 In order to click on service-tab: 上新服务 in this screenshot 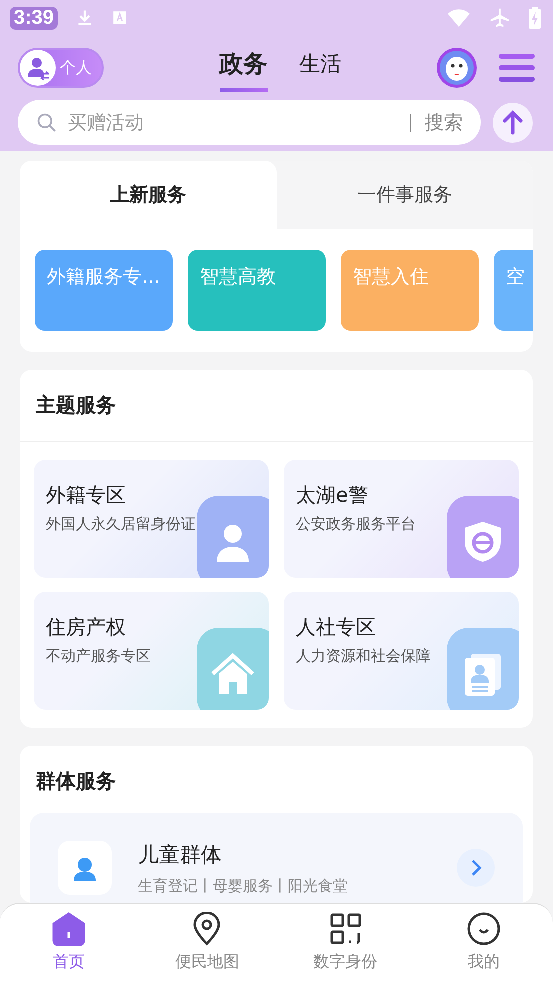, I will do `click(148, 195)`.